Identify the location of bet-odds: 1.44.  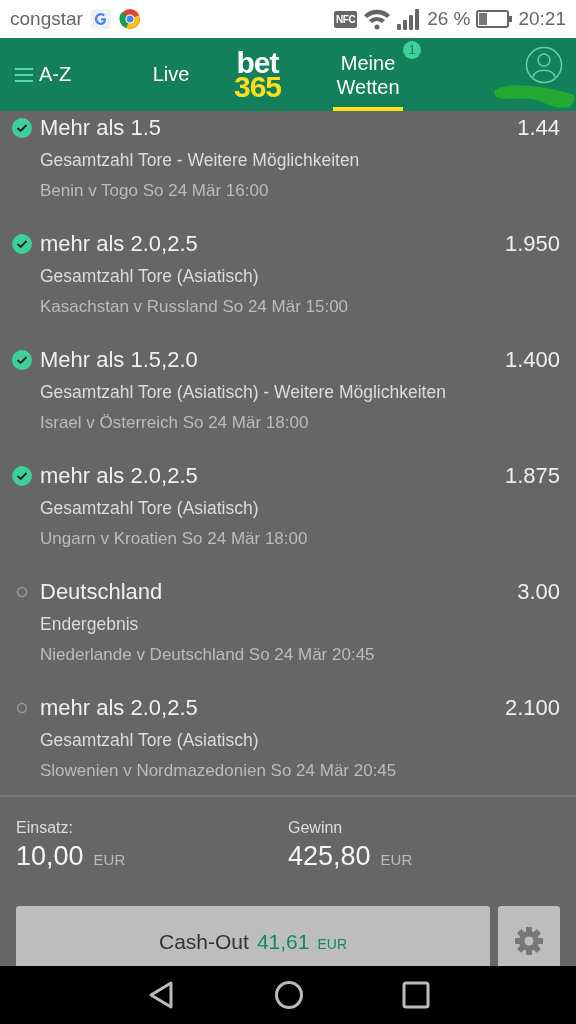
(538, 128).